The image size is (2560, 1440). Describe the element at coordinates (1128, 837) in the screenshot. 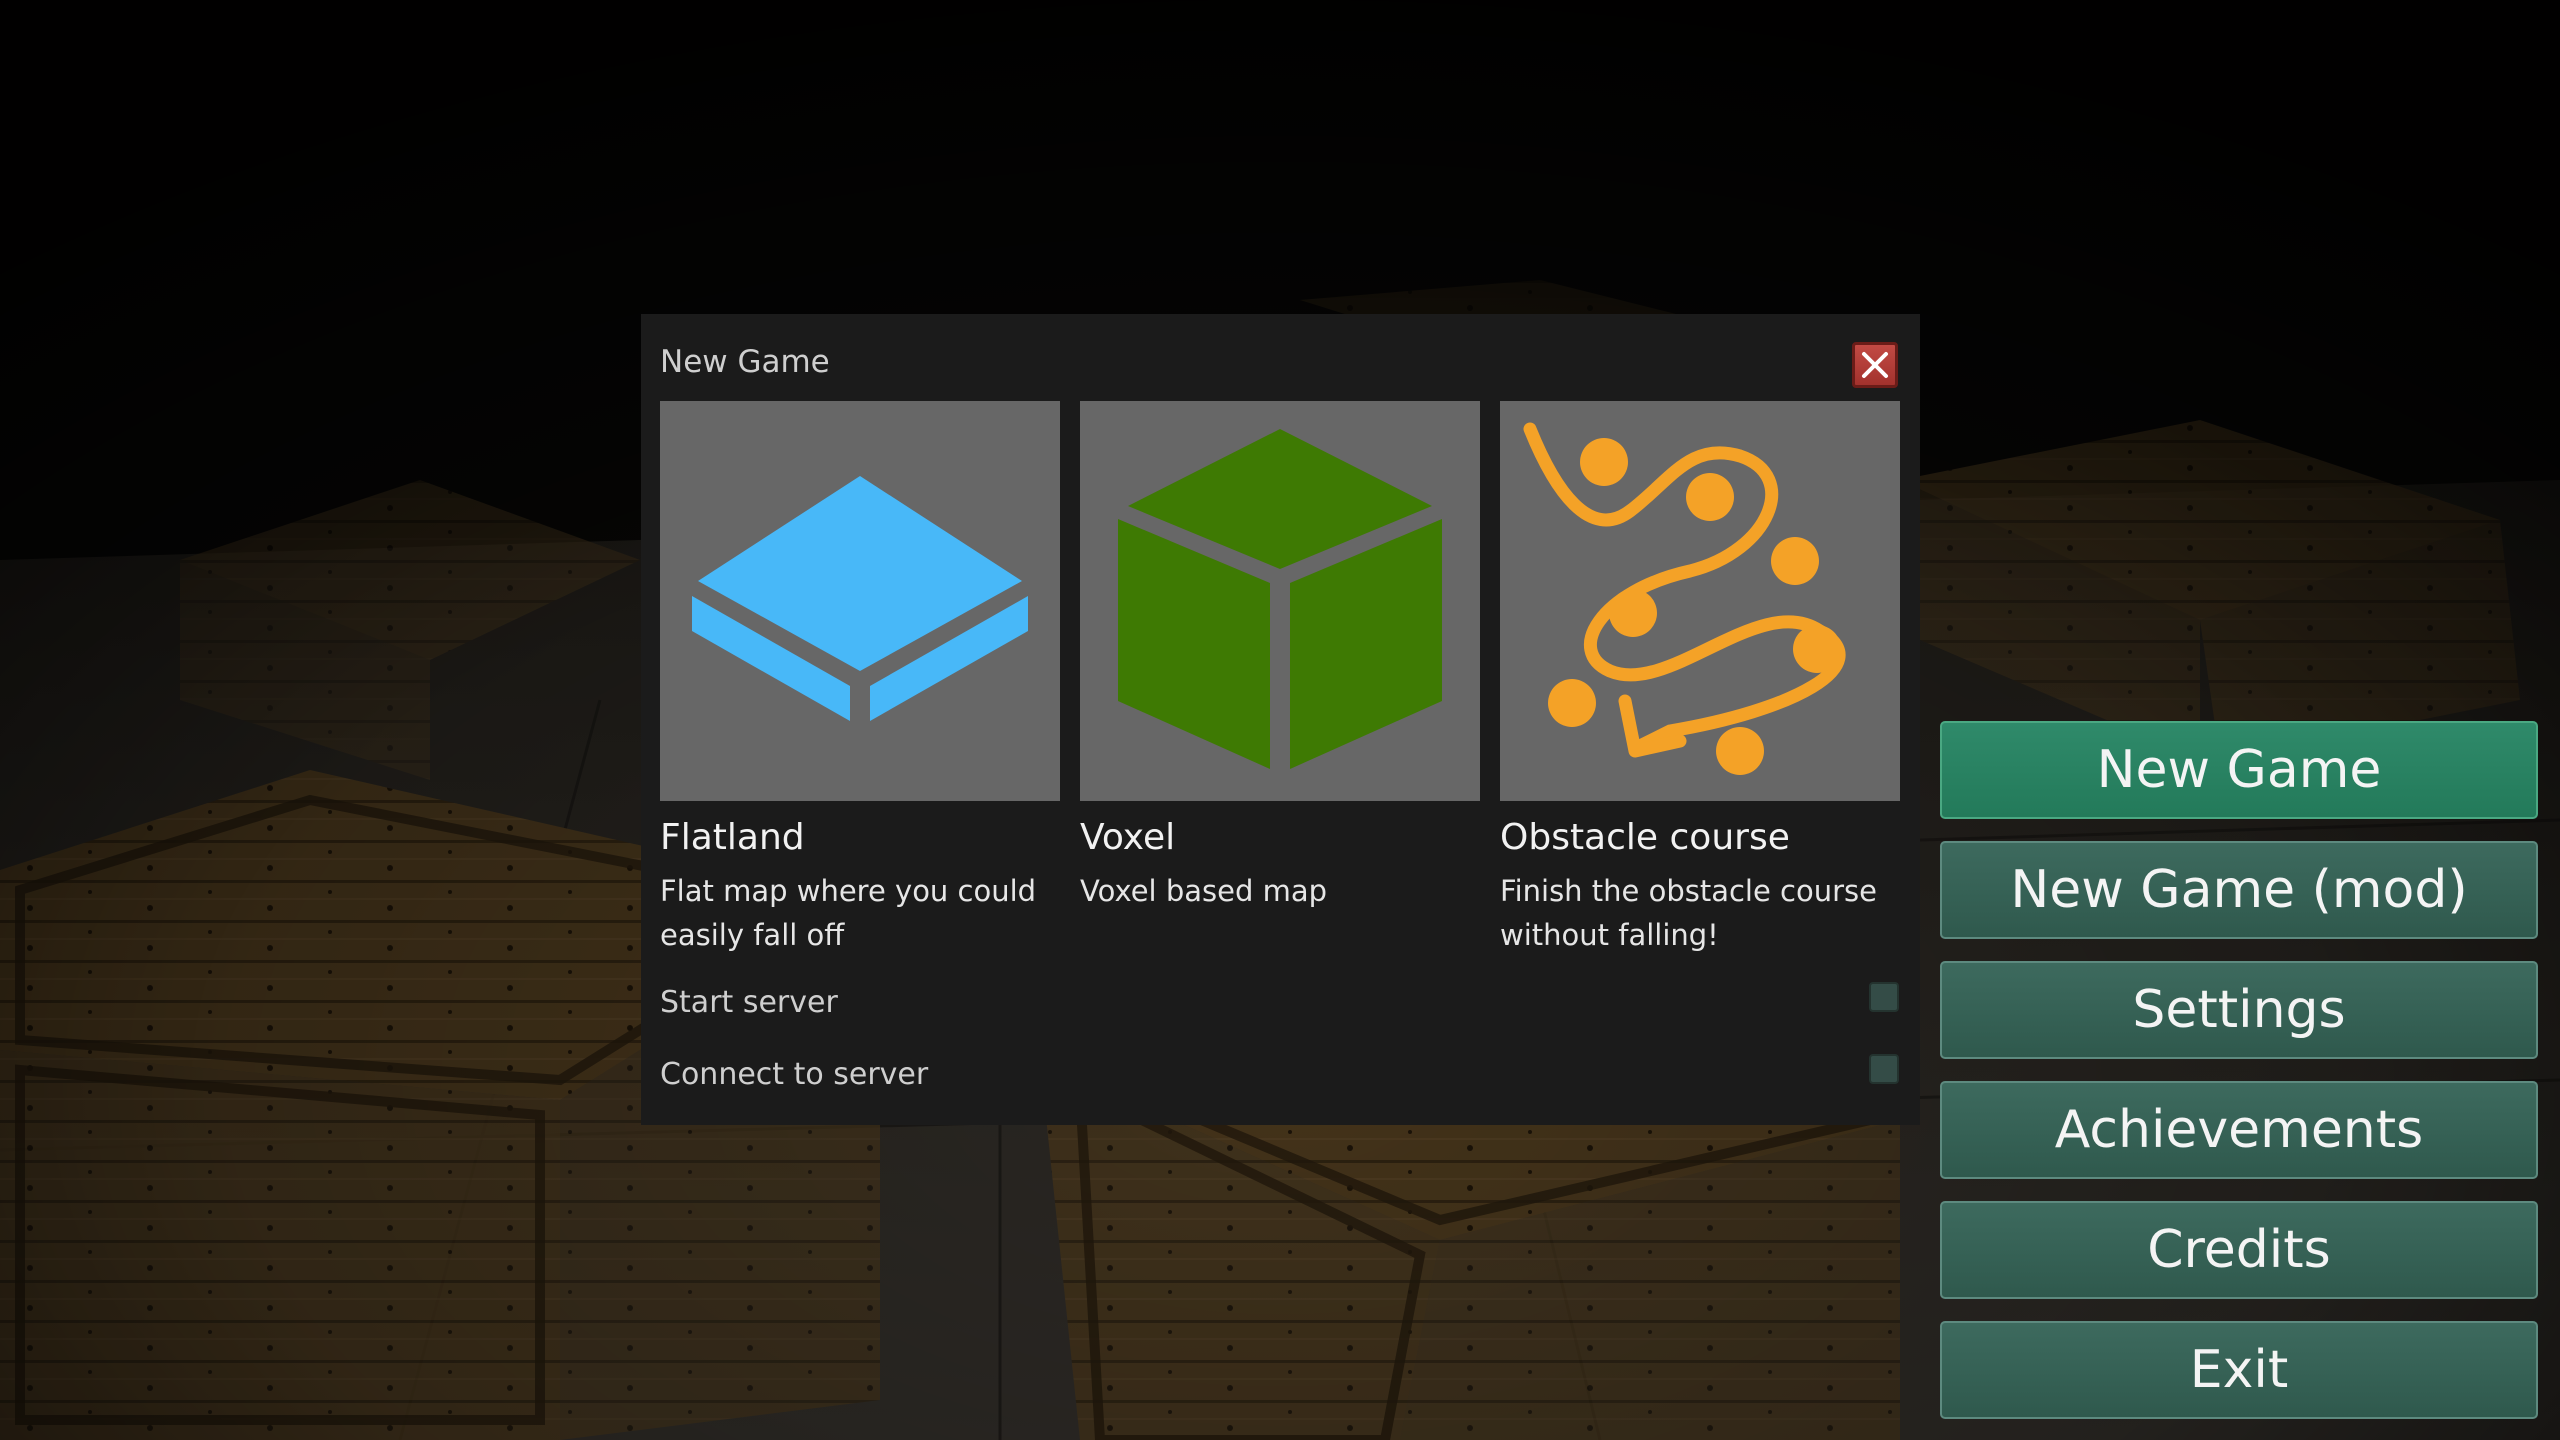

I see `map-title: Voxel` at that location.